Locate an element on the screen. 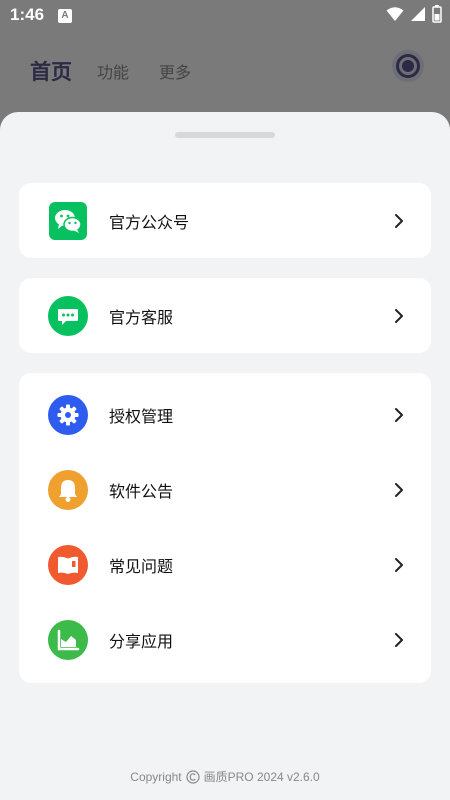  record-button is located at coordinates (408, 66).